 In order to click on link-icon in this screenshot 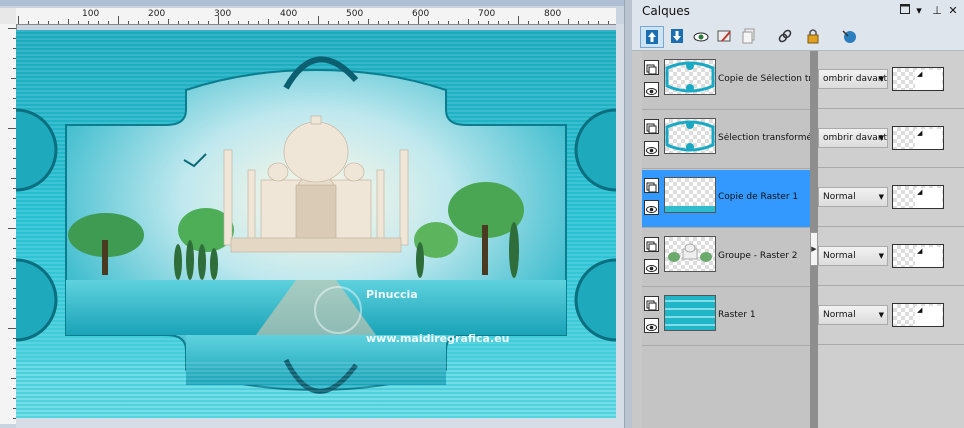, I will do `click(785, 36)`.